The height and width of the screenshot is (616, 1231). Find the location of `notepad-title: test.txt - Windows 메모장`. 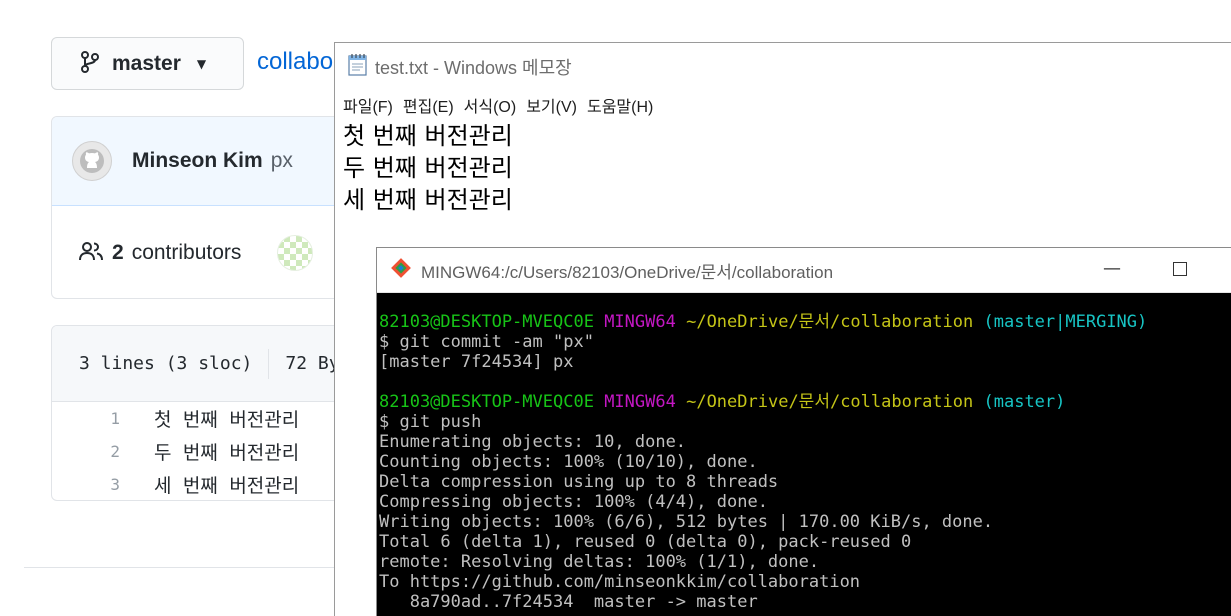

notepad-title: test.txt - Windows 메모장 is located at coordinates (473, 68).